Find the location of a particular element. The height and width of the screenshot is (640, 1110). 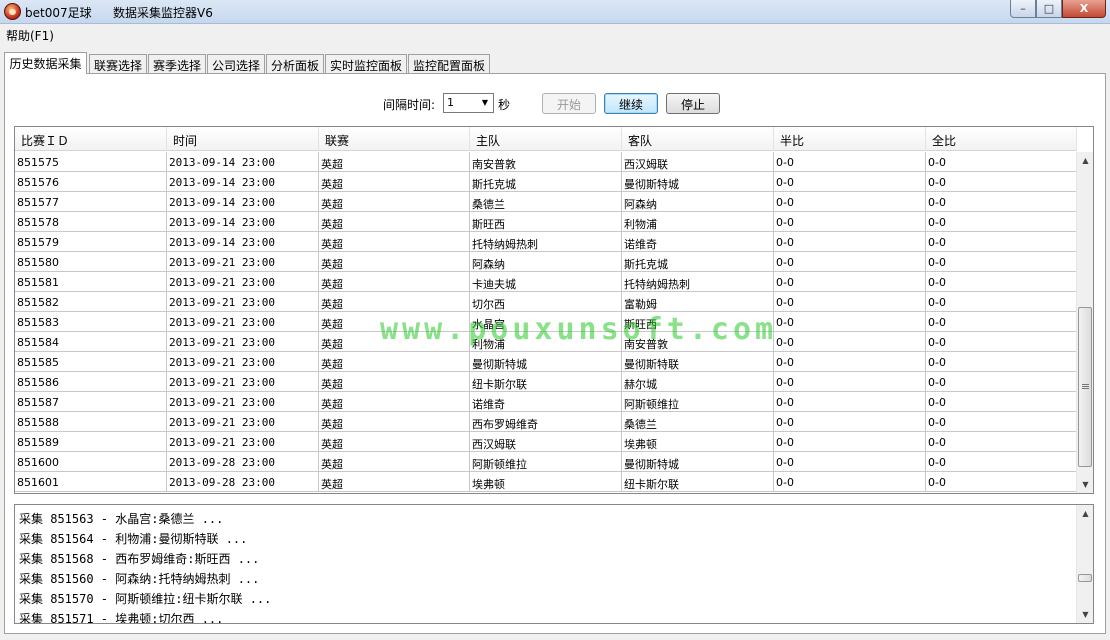

table-vertical-scrollbar: ▲ ▼ is located at coordinates (1084, 322).